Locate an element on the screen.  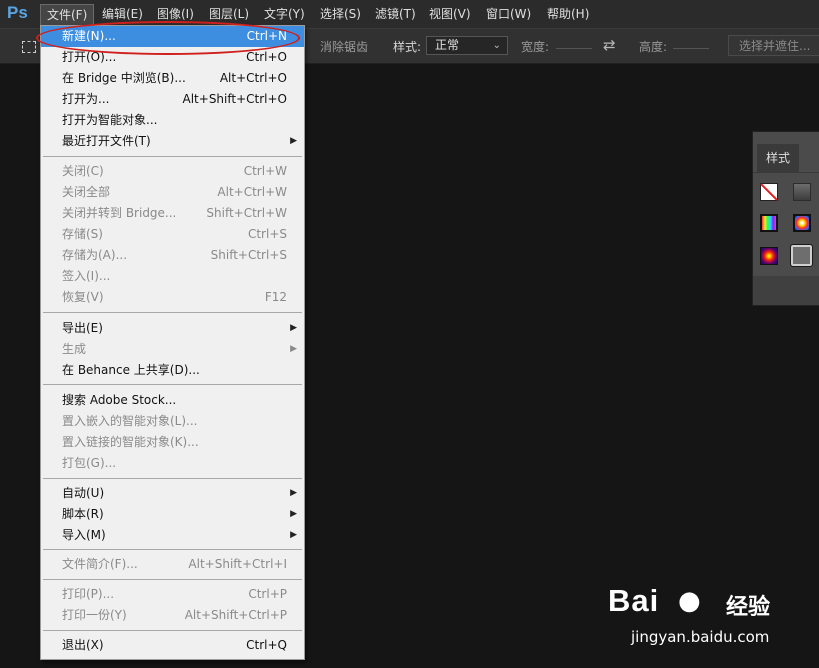
menu-item-file-info: 文件简介(F)... Alt+Shift+Ctrl+I is located at coordinates (172, 564).